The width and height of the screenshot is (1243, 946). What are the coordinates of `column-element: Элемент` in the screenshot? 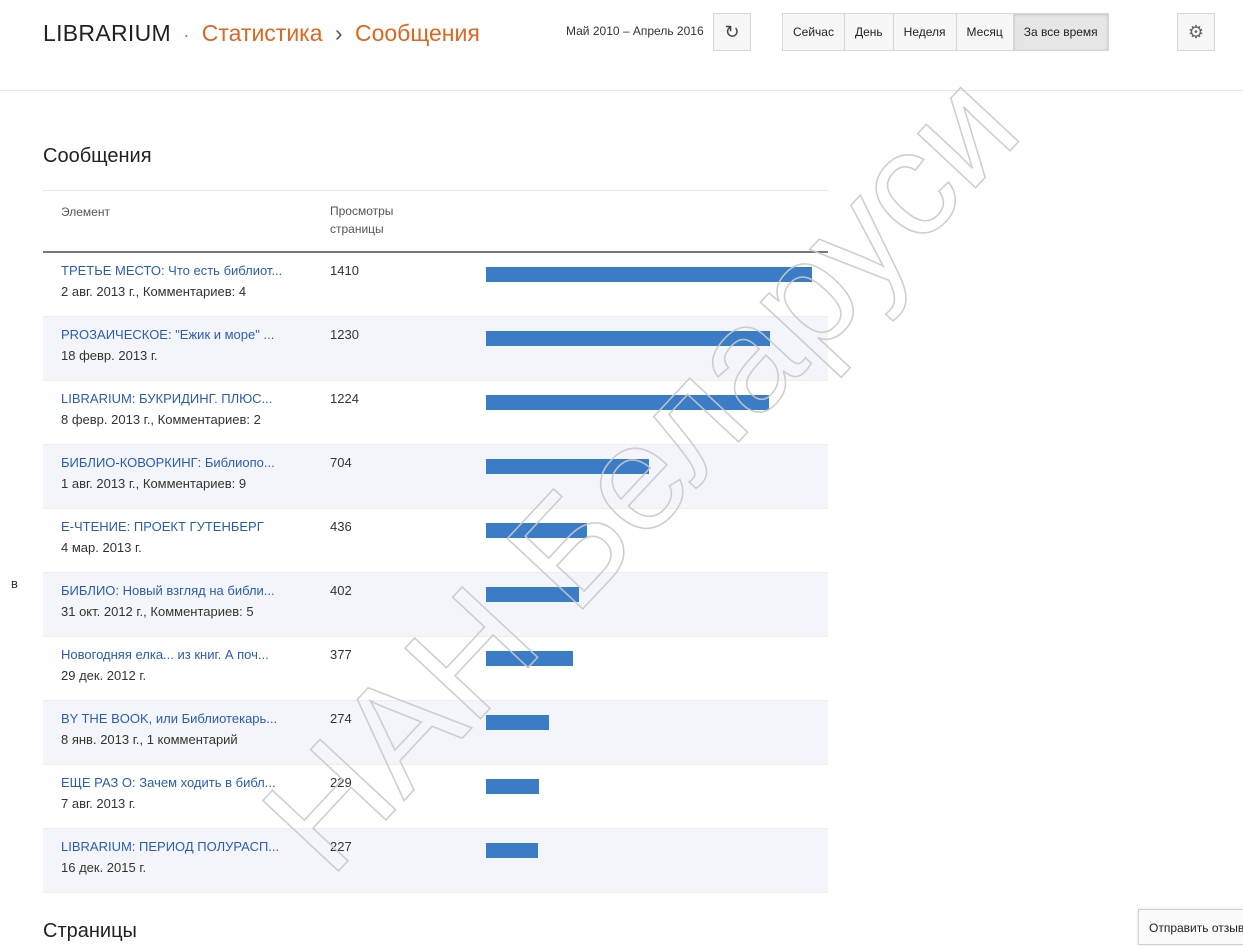 It's located at (85, 212).